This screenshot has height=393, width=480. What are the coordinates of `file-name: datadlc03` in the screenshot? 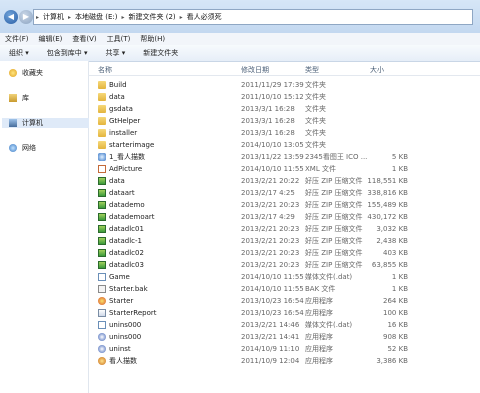 It's located at (126, 265).